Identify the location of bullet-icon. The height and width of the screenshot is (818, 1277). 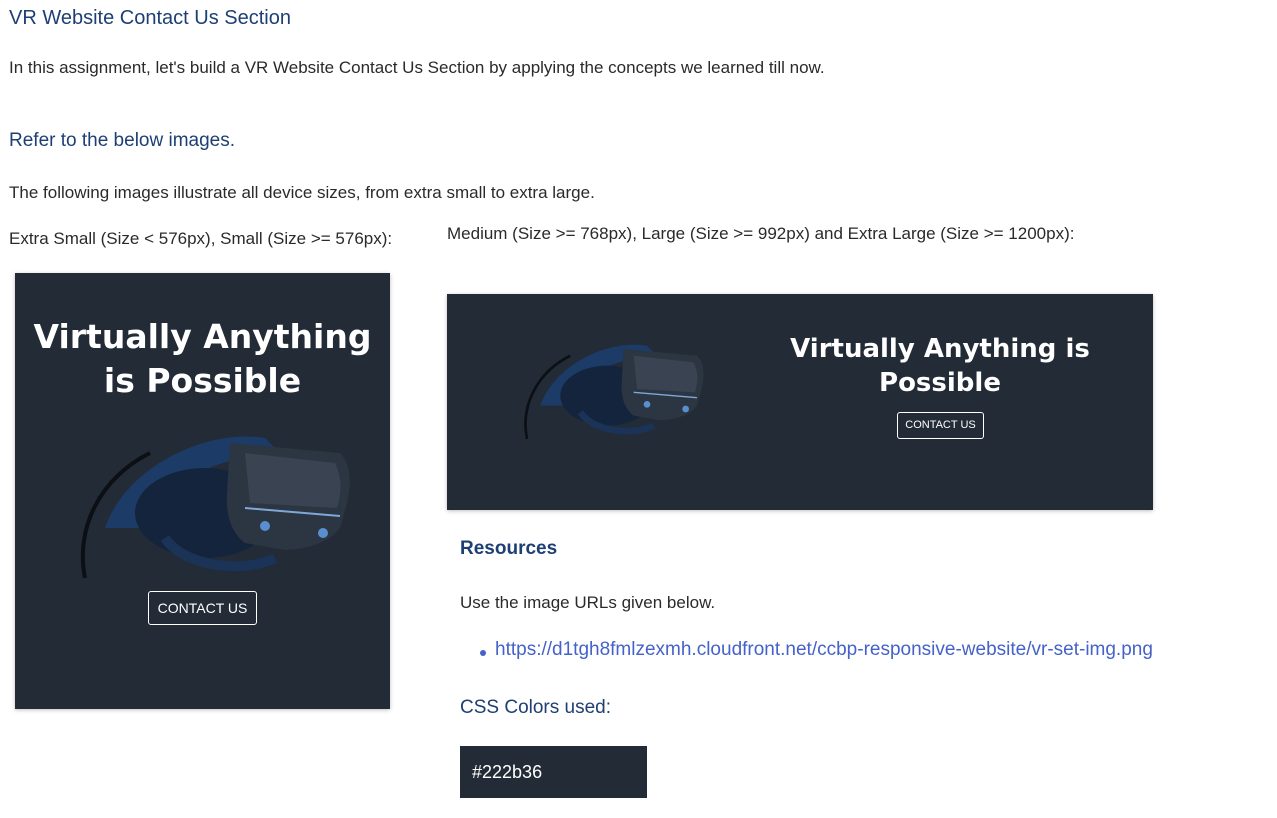
(483, 653).